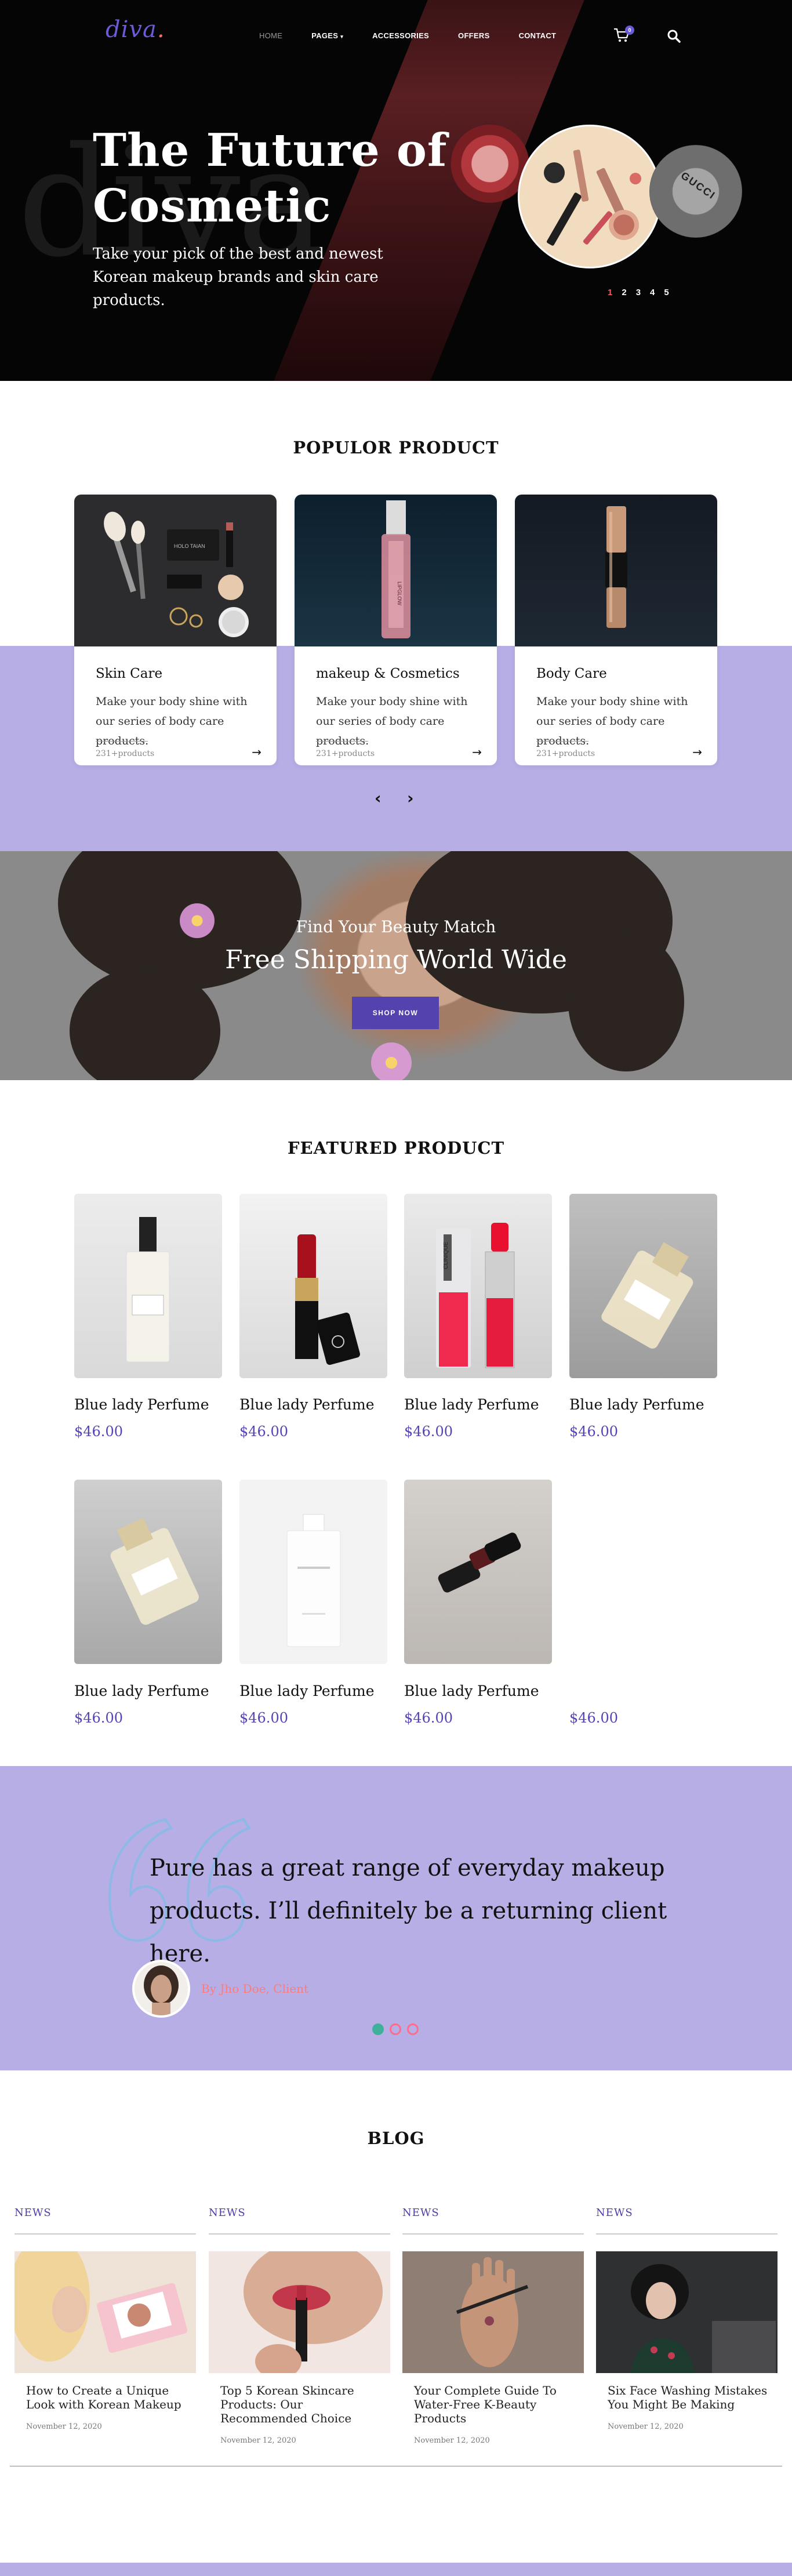 This screenshot has height=2576, width=792. What do you see at coordinates (624, 35) in the screenshot?
I see `cart-button: 0` at bounding box center [624, 35].